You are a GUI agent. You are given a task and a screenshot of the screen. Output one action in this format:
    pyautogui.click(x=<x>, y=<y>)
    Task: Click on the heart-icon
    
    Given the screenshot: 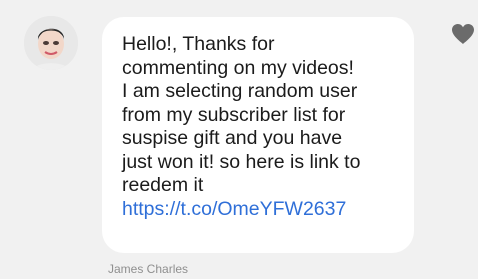 What is the action you would take?
    pyautogui.click(x=463, y=34)
    